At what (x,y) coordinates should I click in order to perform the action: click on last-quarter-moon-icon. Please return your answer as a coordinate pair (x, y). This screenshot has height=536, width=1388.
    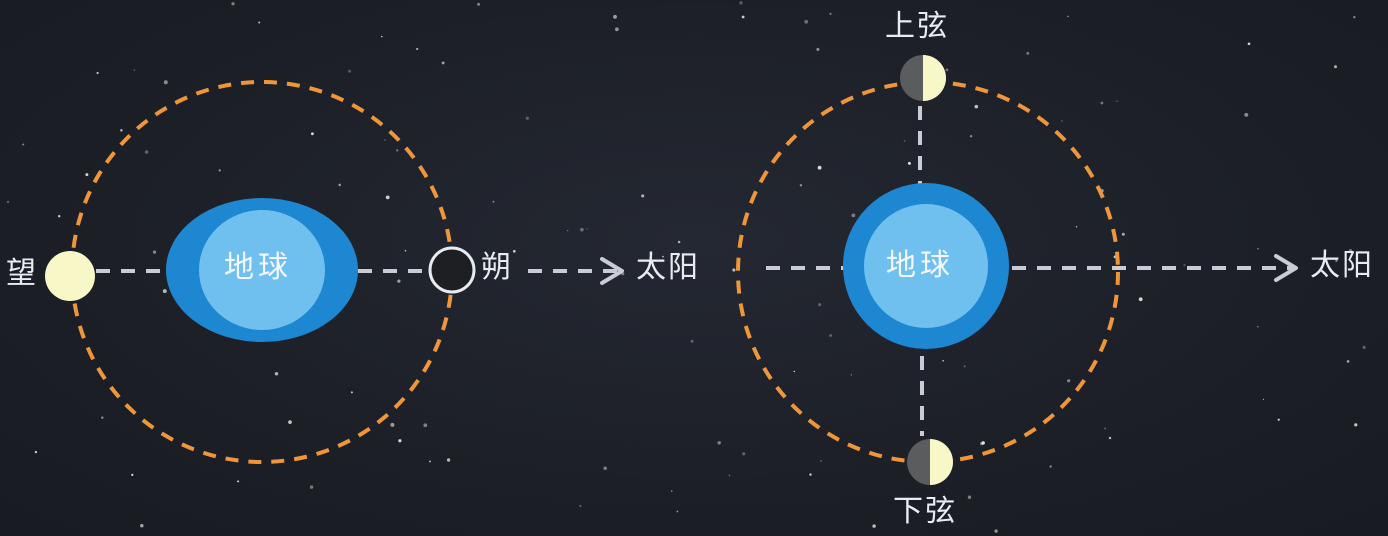
    Looking at the image, I should click on (930, 462).